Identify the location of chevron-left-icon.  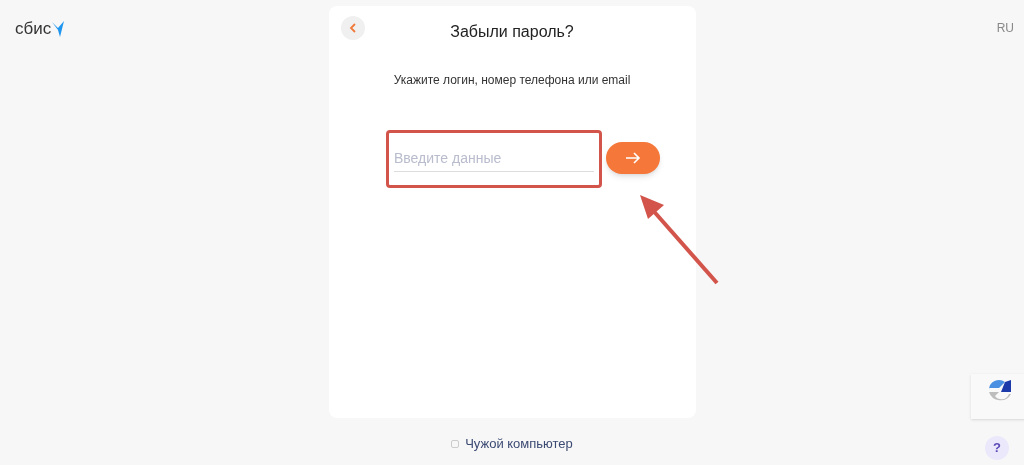
(352, 28).